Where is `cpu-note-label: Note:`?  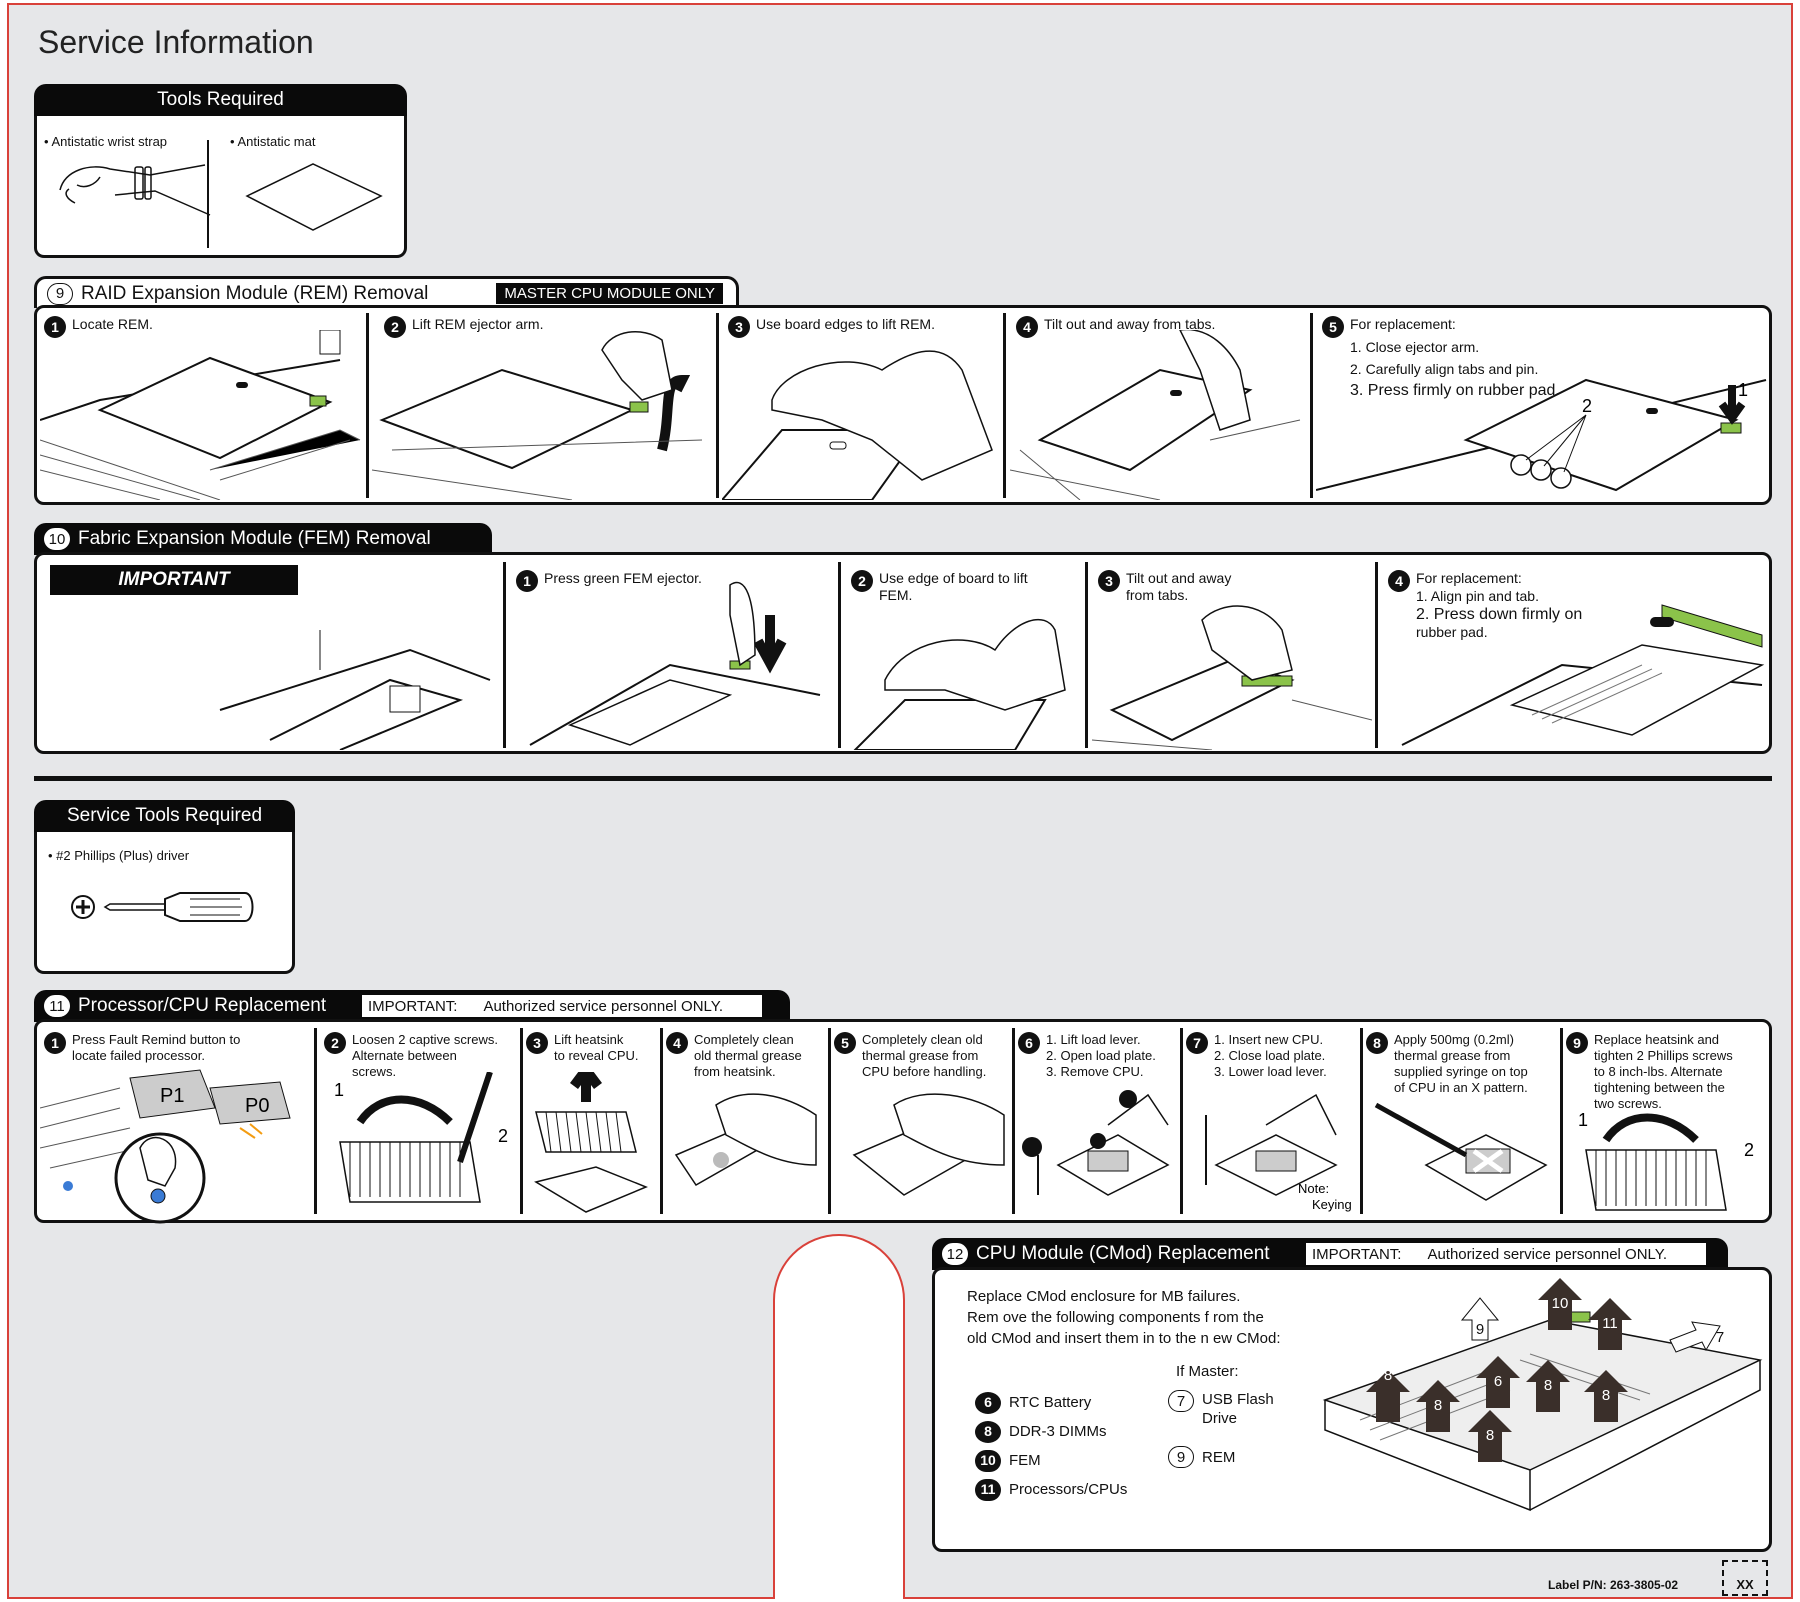
cpu-note-label: Note: is located at coordinates (1313, 1188).